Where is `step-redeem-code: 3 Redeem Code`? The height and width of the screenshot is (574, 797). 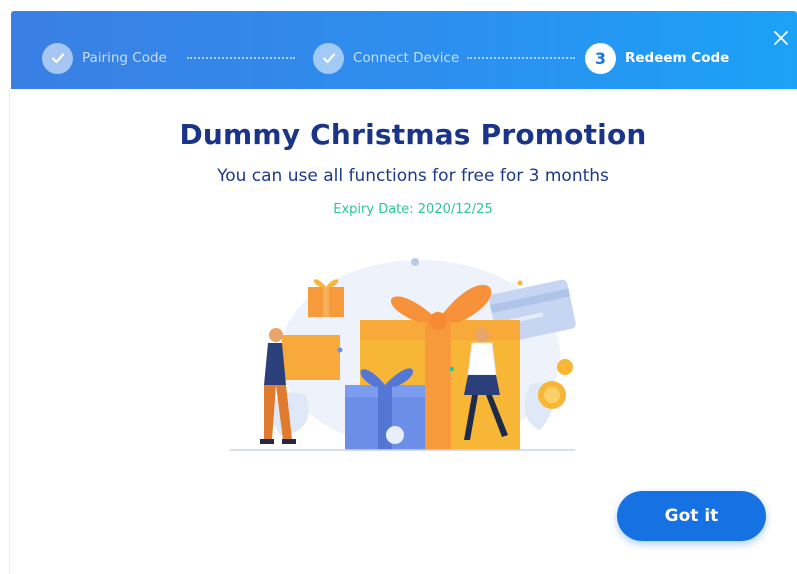 step-redeem-code: 3 Redeem Code is located at coordinates (657, 58).